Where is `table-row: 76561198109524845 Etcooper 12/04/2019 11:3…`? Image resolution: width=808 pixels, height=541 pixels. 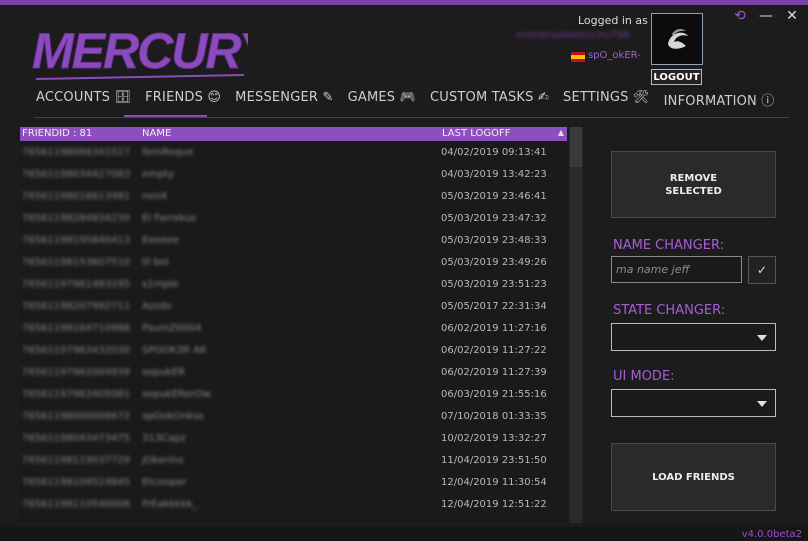
table-row: 76561198109524845 Etcooper 12/04/2019 11:3… is located at coordinates (293, 482).